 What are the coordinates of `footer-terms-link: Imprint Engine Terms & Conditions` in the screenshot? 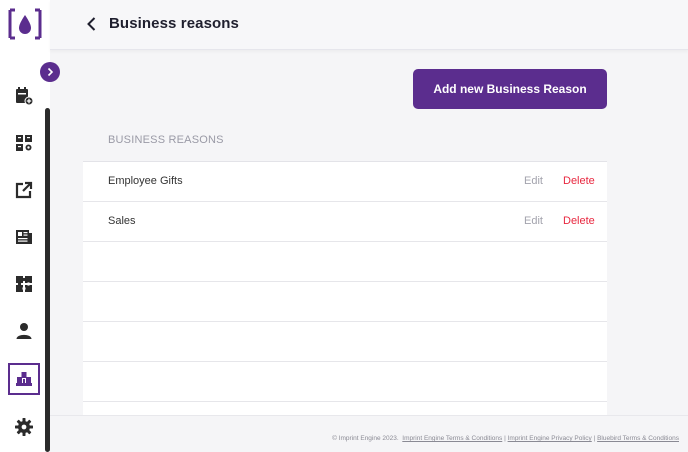 It's located at (452, 438).